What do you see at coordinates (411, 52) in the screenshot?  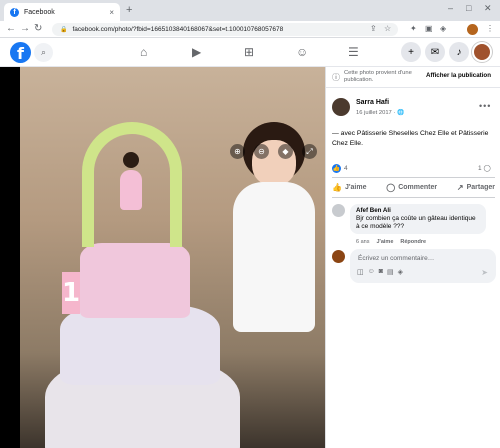 I see `create-icon: +` at bounding box center [411, 52].